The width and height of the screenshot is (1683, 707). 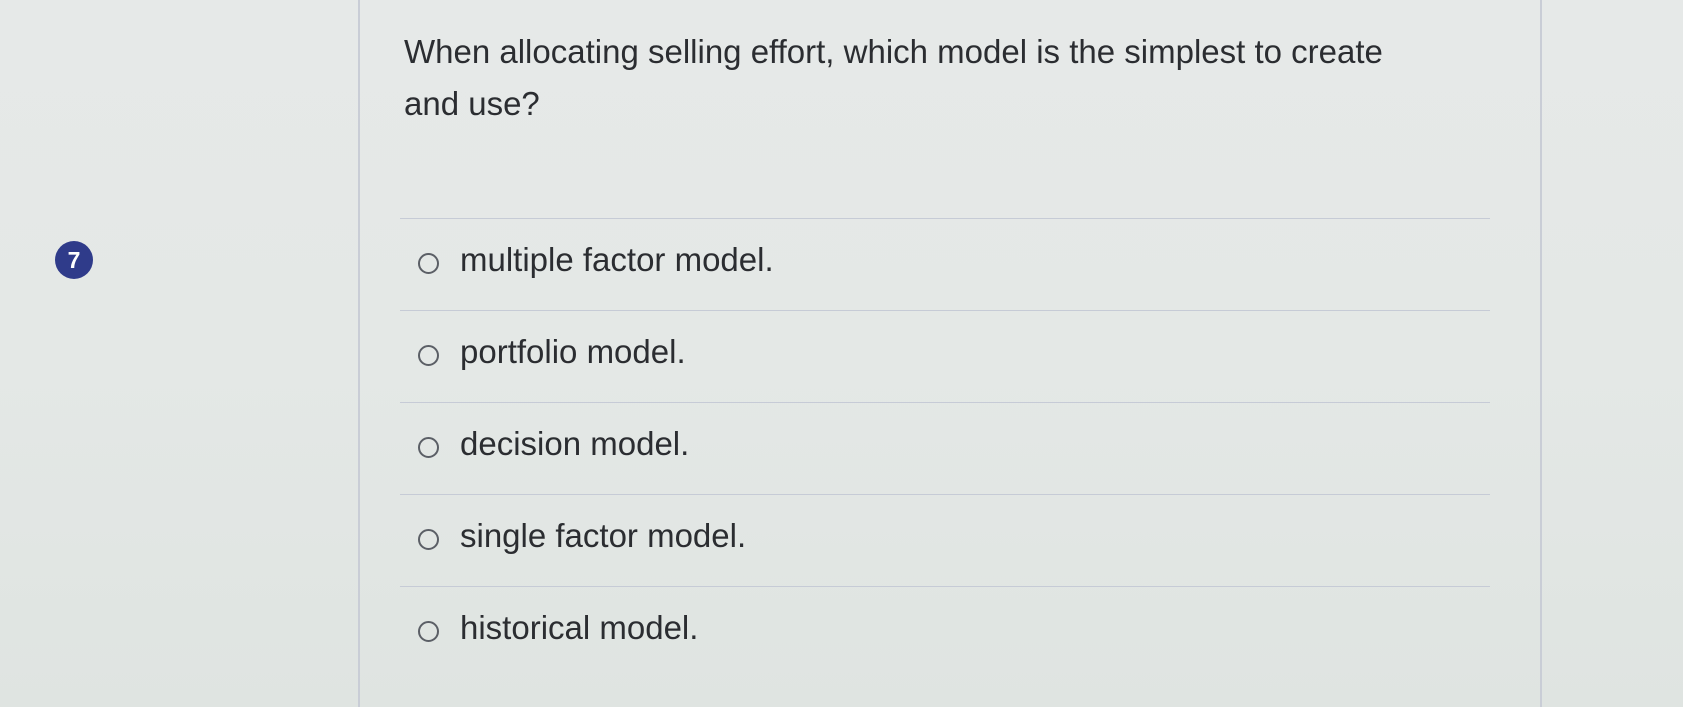 I want to click on answer-option-1: multiple factor model., so click(x=945, y=264).